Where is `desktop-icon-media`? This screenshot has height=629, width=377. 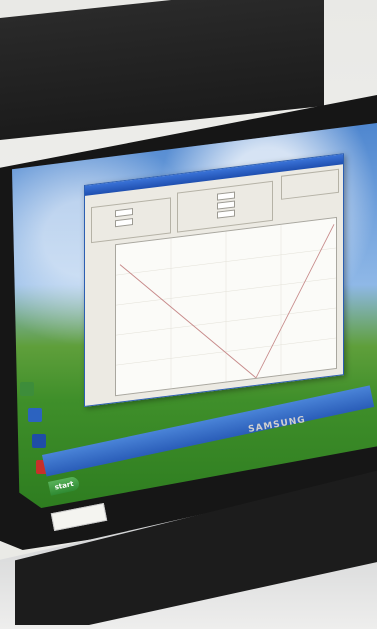
desktop-icon-media is located at coordinates (35, 415).